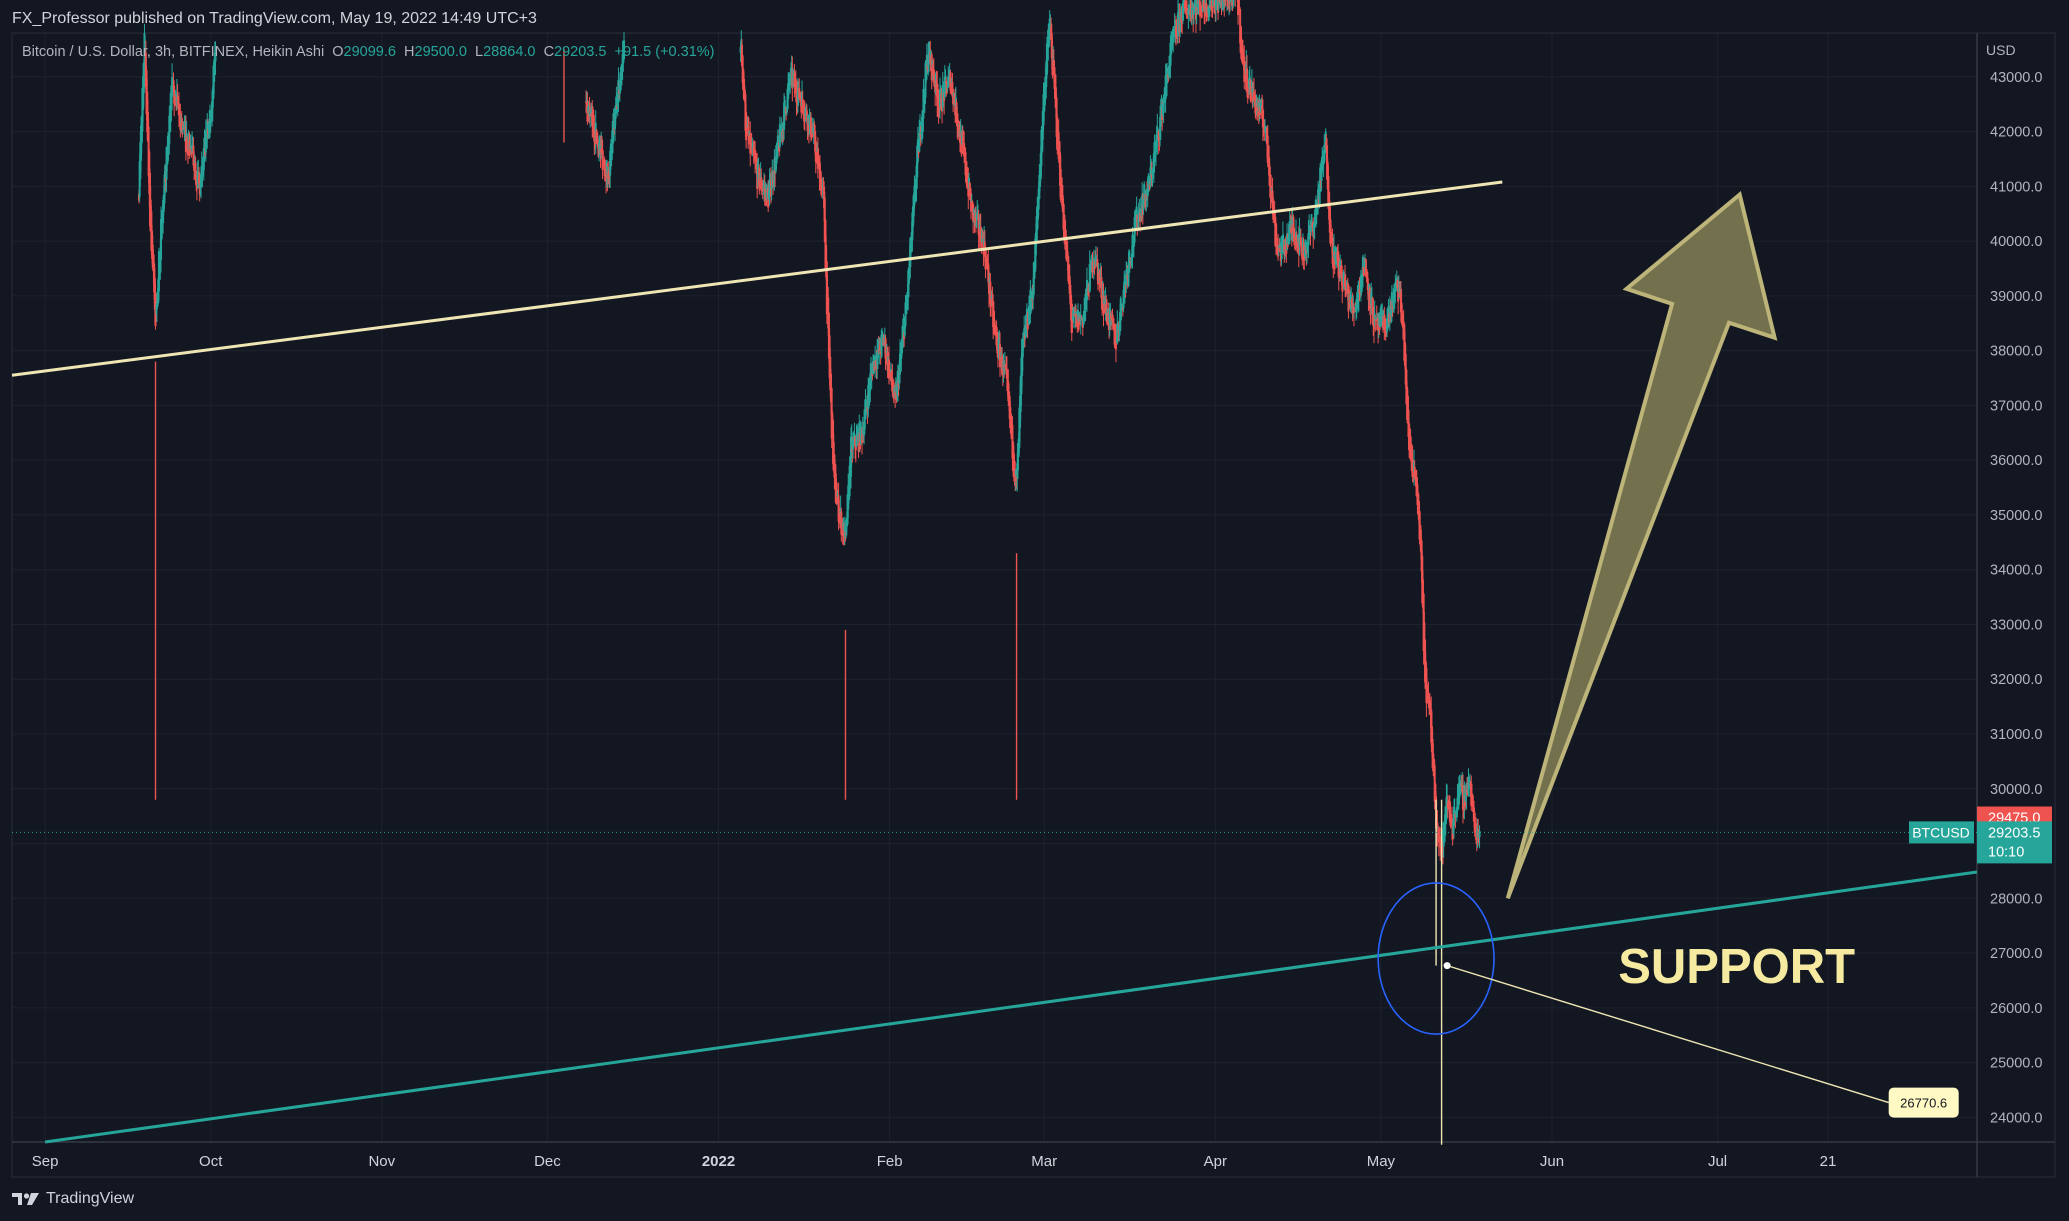  Describe the element at coordinates (2016, 680) in the screenshot. I see `y-tick-label: 32000.0` at that location.